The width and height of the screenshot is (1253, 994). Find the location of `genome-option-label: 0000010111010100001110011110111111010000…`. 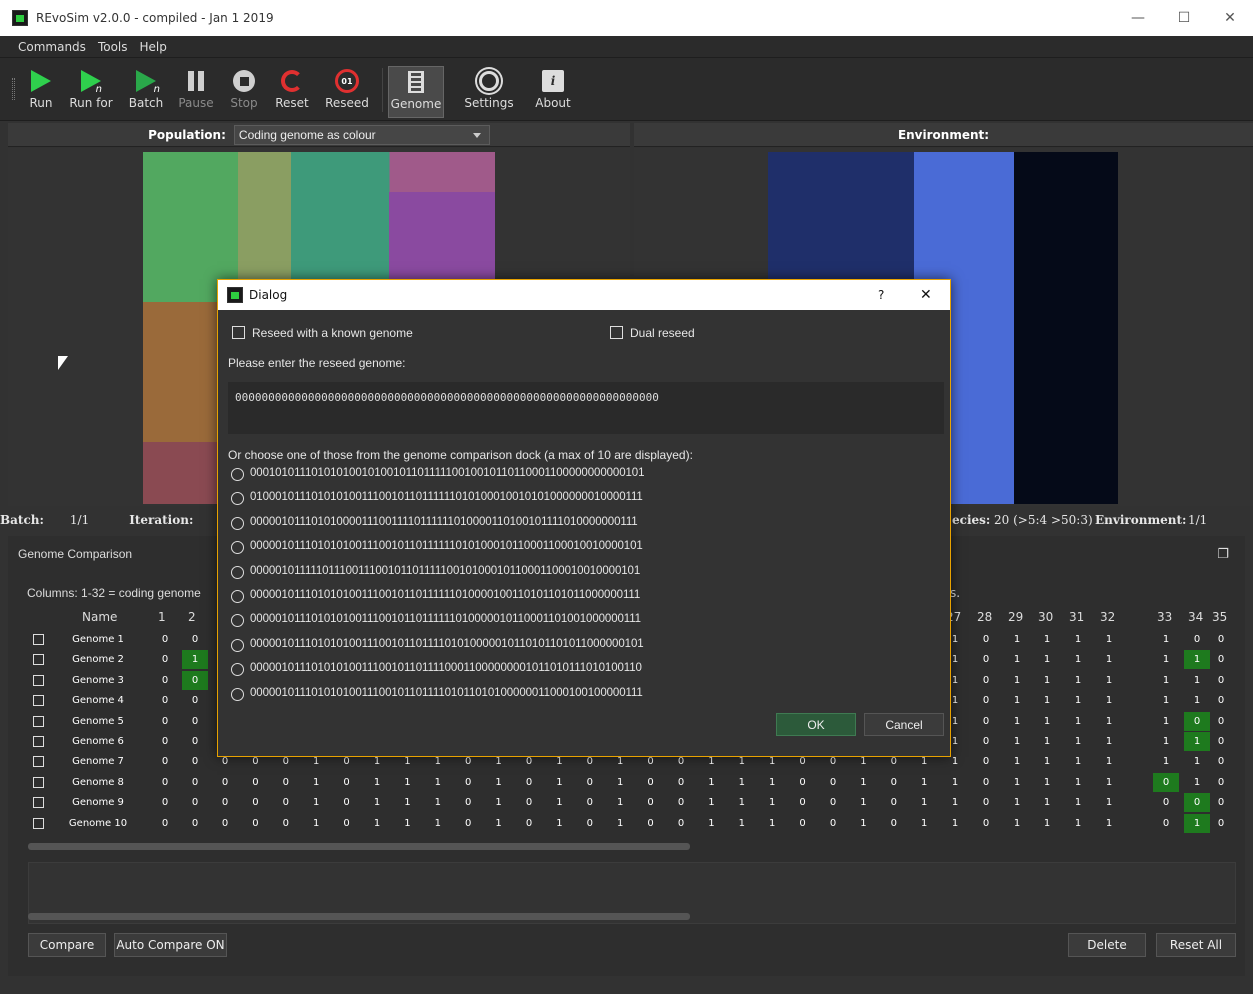

genome-option-label: 0000010111010100001110011110111111010000… is located at coordinates (444, 522).